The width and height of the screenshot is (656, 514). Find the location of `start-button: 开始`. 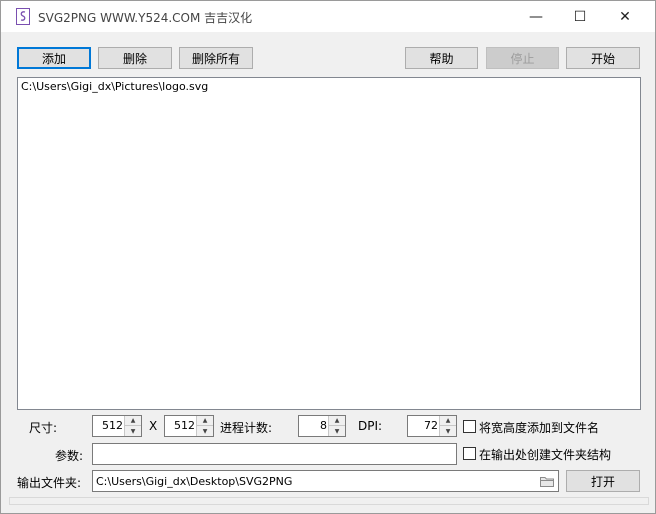

start-button: 开始 is located at coordinates (603, 58).